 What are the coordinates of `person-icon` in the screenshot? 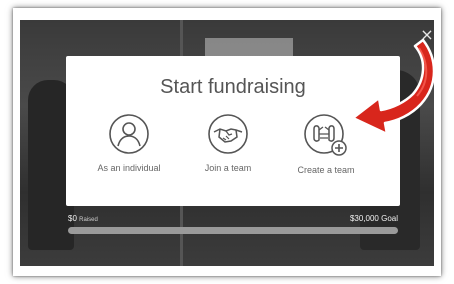 It's located at (129, 134).